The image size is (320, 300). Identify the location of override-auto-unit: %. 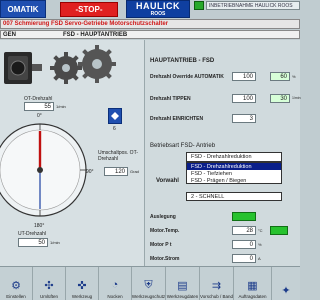
(294, 76).